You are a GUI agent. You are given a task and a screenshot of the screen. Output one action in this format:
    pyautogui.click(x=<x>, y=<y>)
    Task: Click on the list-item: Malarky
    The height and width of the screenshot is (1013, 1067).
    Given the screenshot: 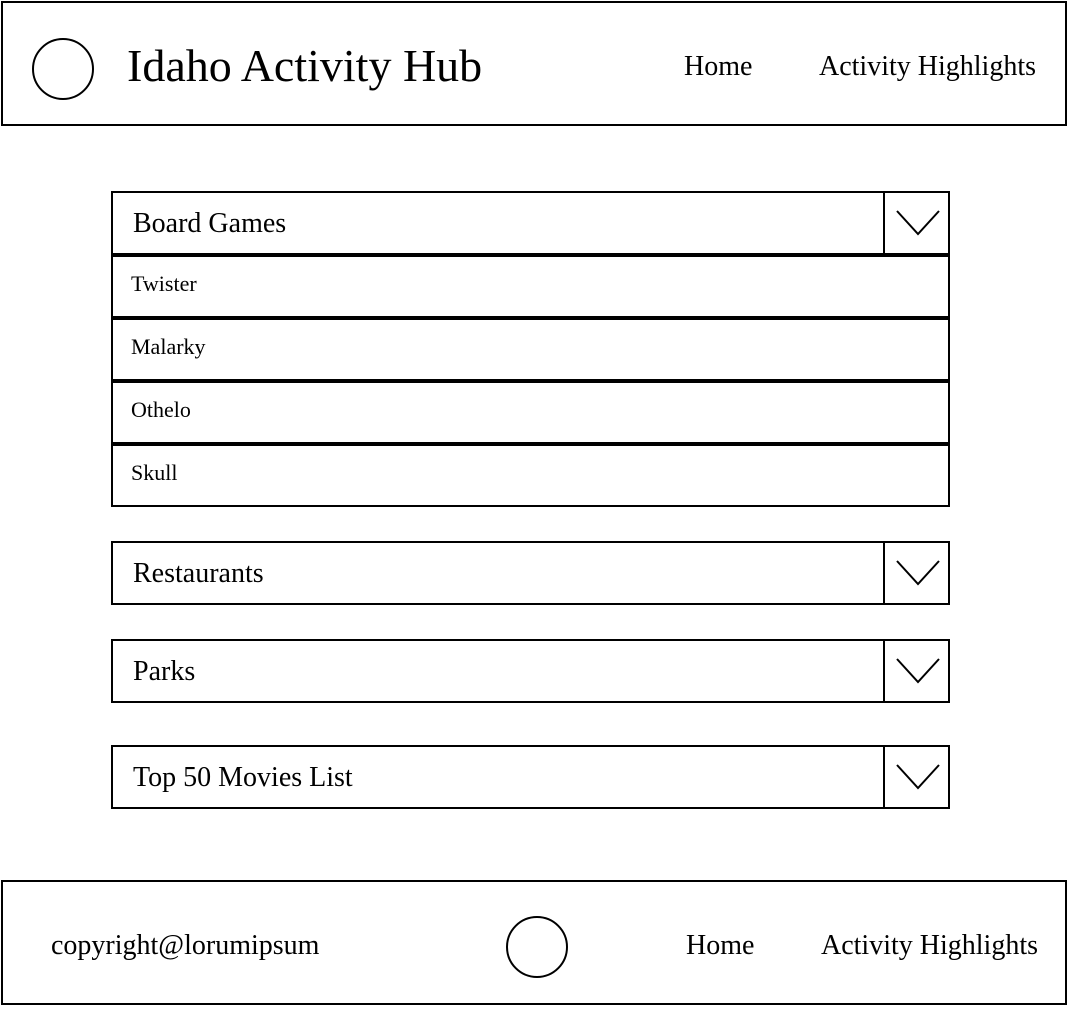 What is the action you would take?
    pyautogui.click(x=530, y=349)
    